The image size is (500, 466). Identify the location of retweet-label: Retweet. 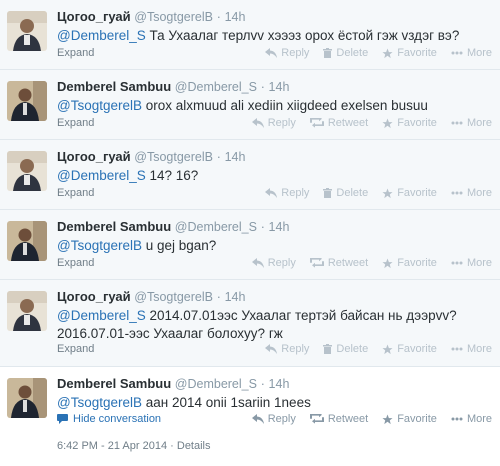
(348, 263).